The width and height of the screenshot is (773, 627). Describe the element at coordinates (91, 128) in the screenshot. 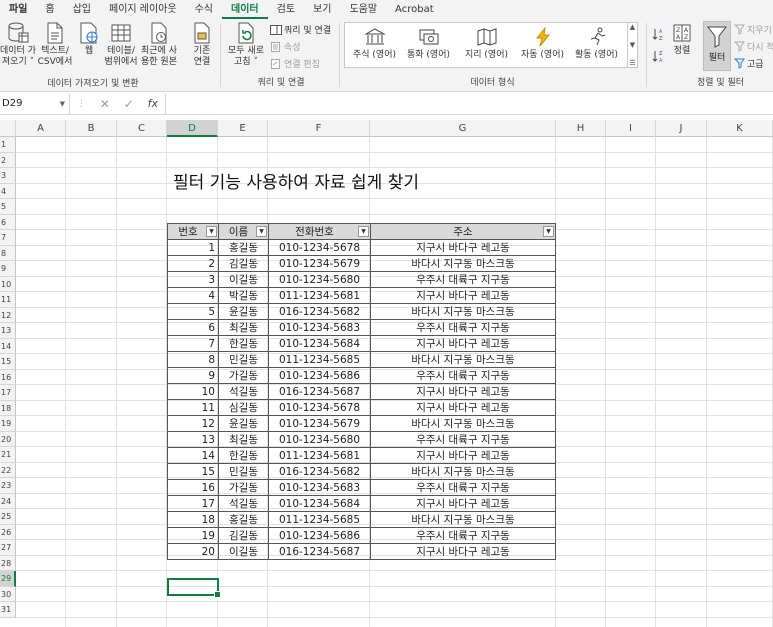

I see `column-header: B` at that location.